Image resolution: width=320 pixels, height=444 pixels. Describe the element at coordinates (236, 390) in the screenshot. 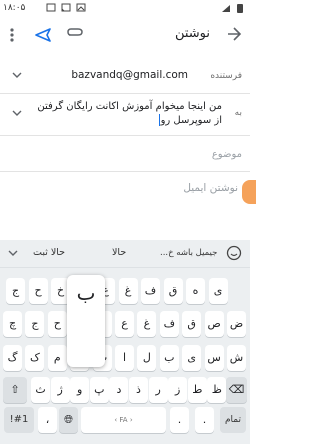

I see `backspace-key: ⌫` at that location.